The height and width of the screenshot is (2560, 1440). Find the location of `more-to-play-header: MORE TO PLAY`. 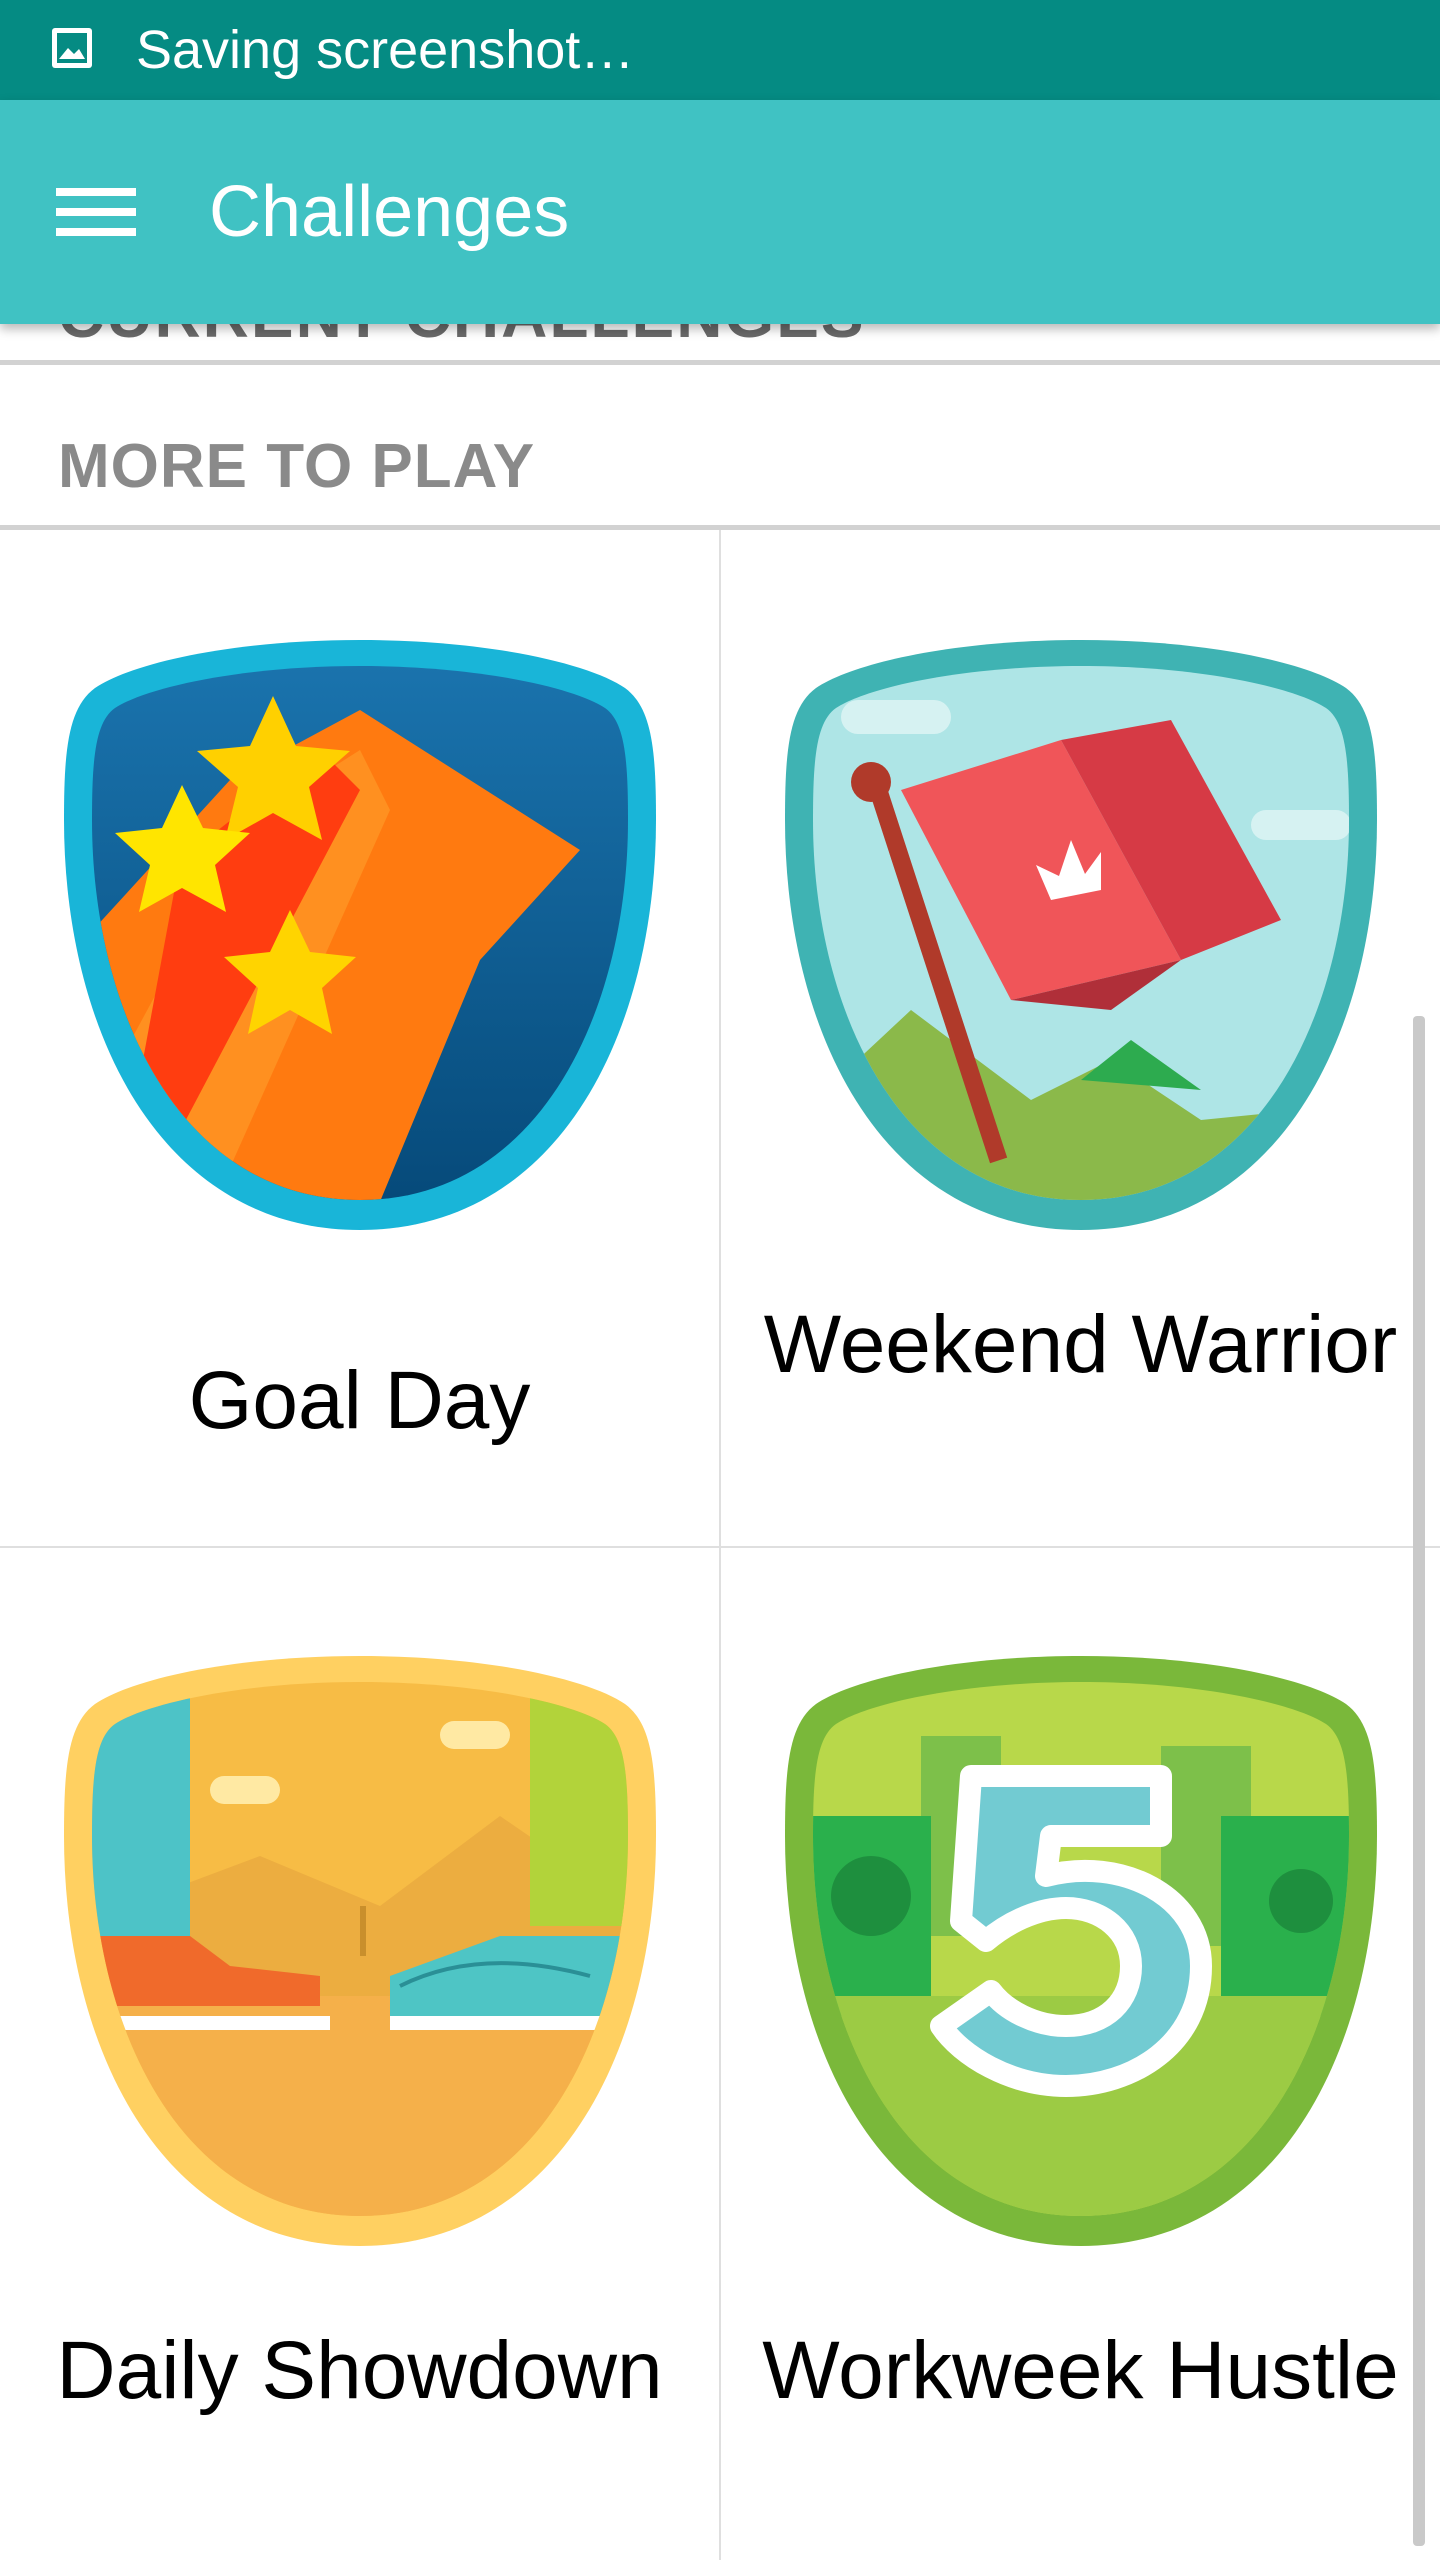

more-to-play-header: MORE TO PLAY is located at coordinates (720, 447).